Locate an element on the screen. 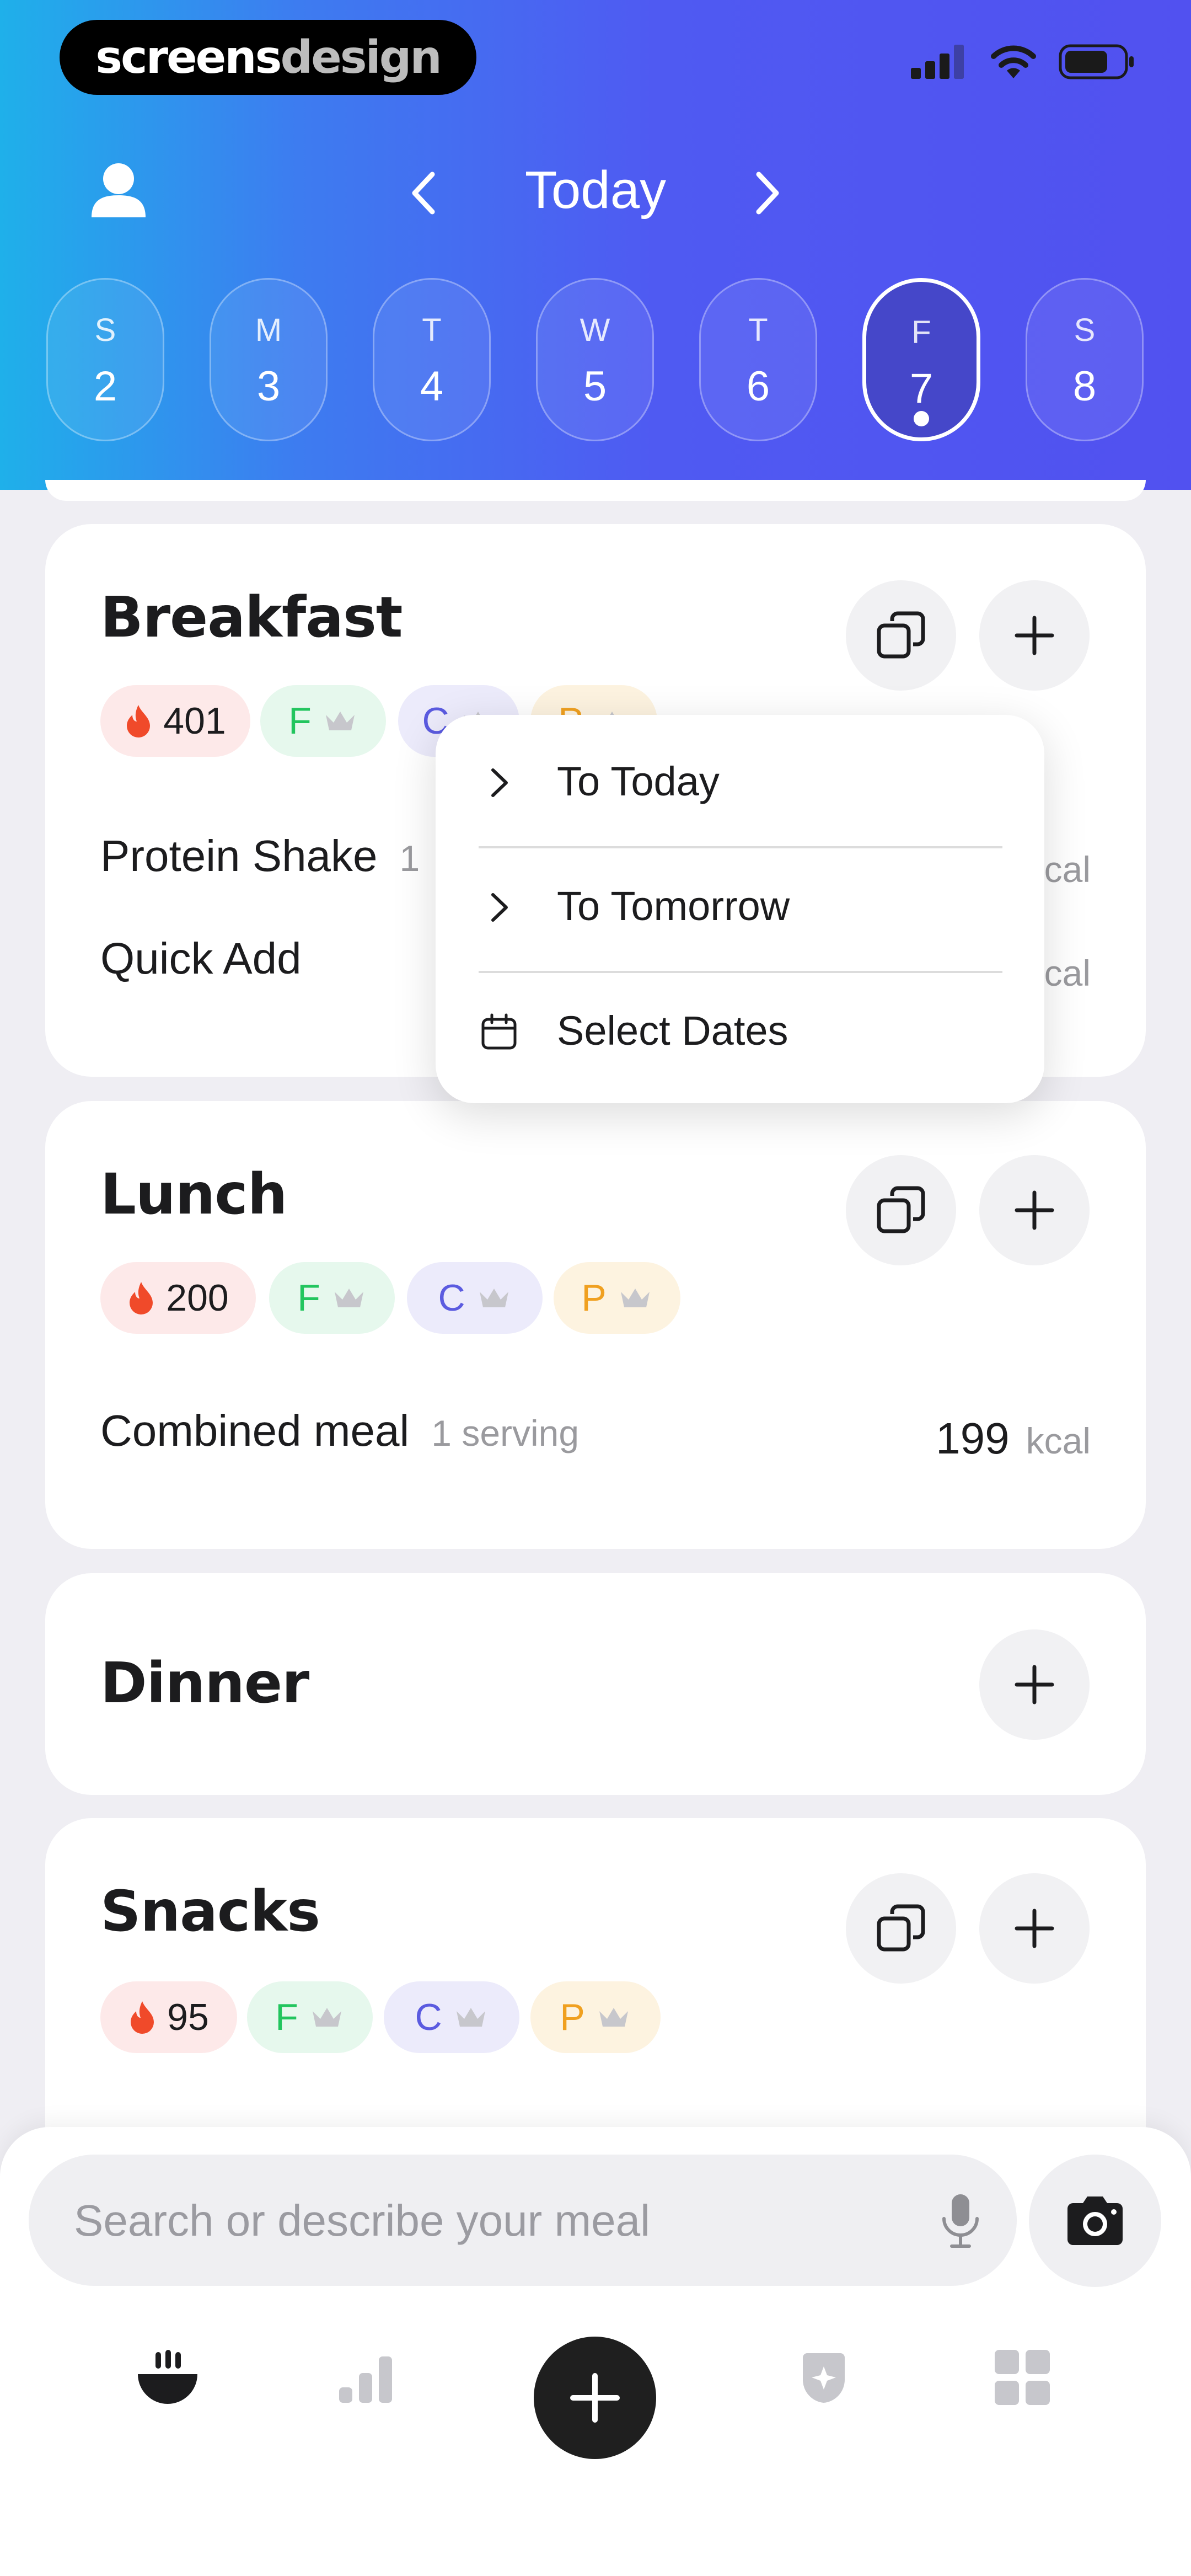  menu-item-label: Select Dates is located at coordinates (673, 1031).